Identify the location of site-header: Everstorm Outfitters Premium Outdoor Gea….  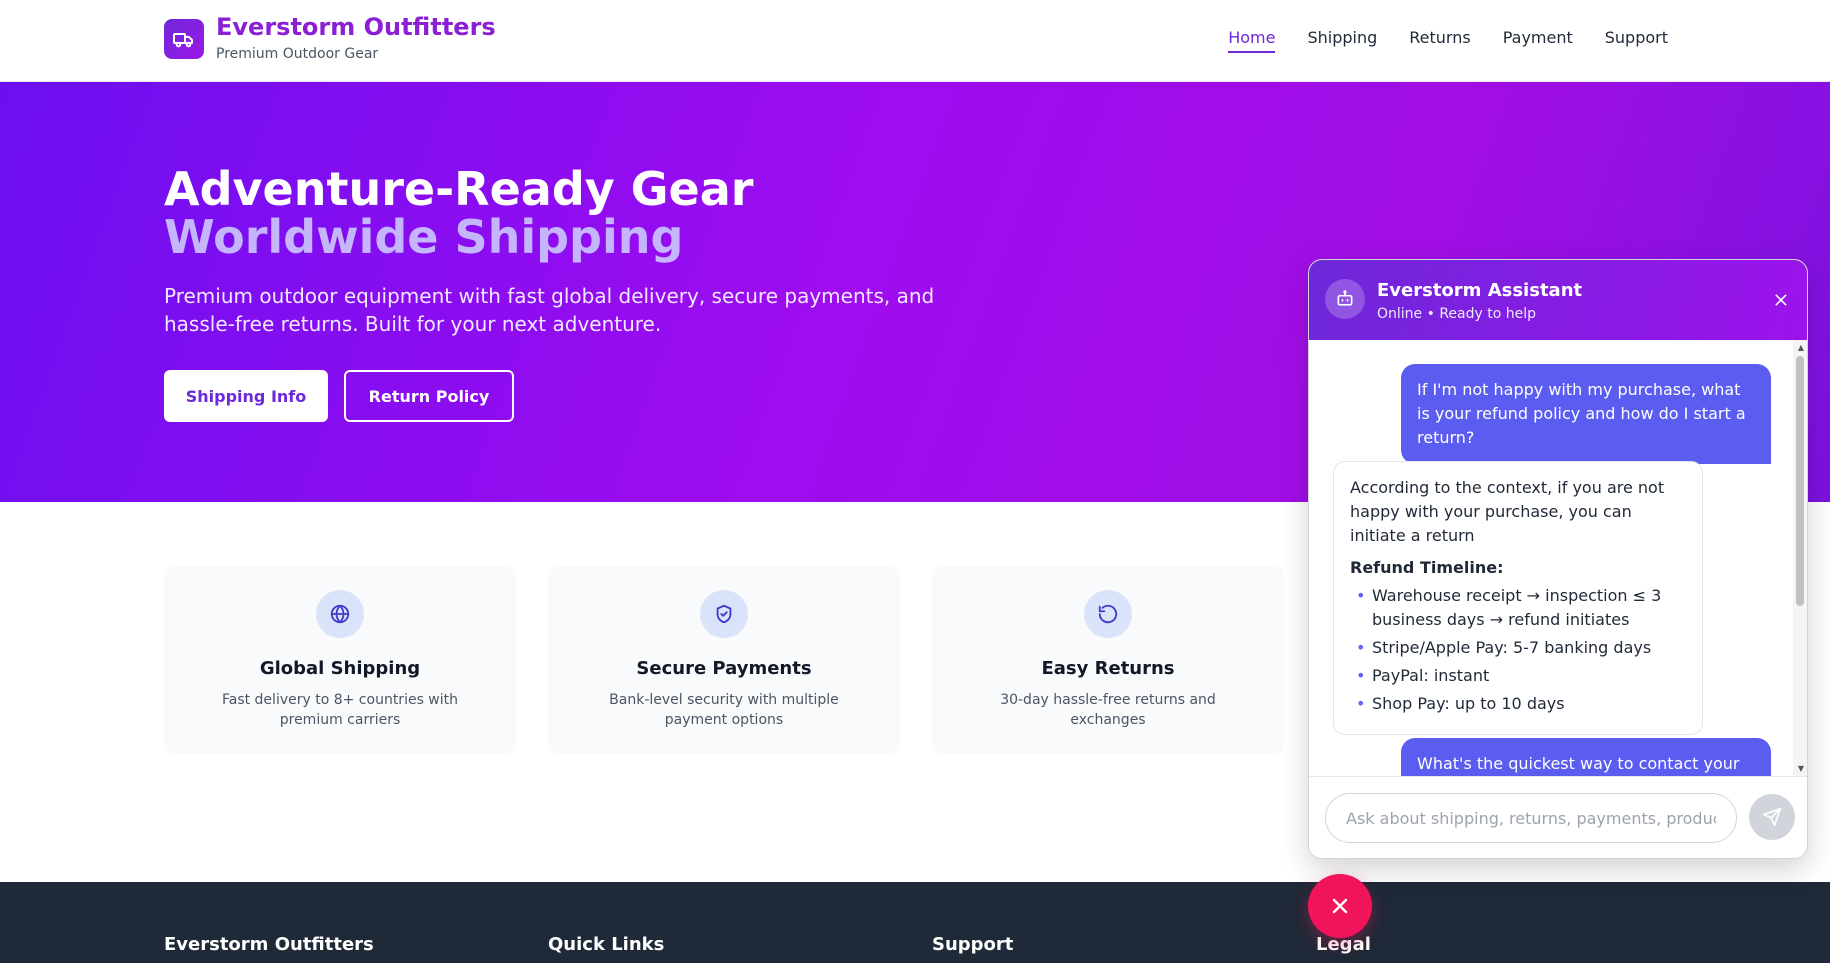
(915, 41).